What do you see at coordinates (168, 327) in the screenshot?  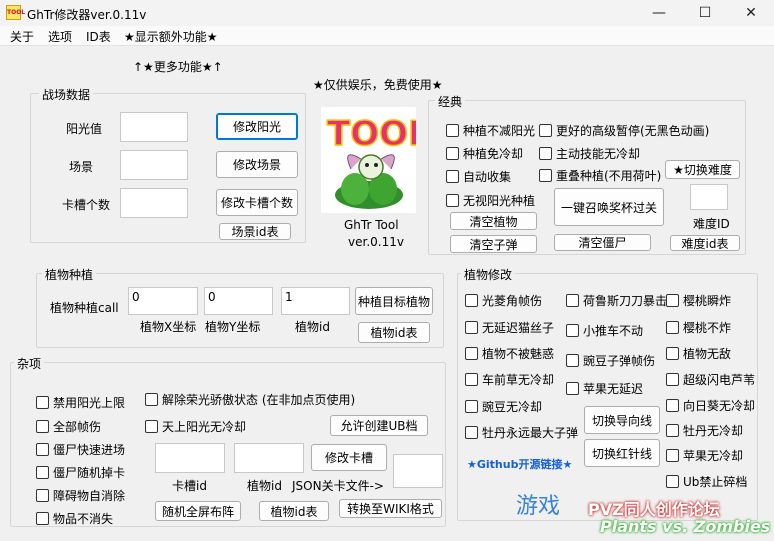 I see `plant-x-label: 植物X坐标` at bounding box center [168, 327].